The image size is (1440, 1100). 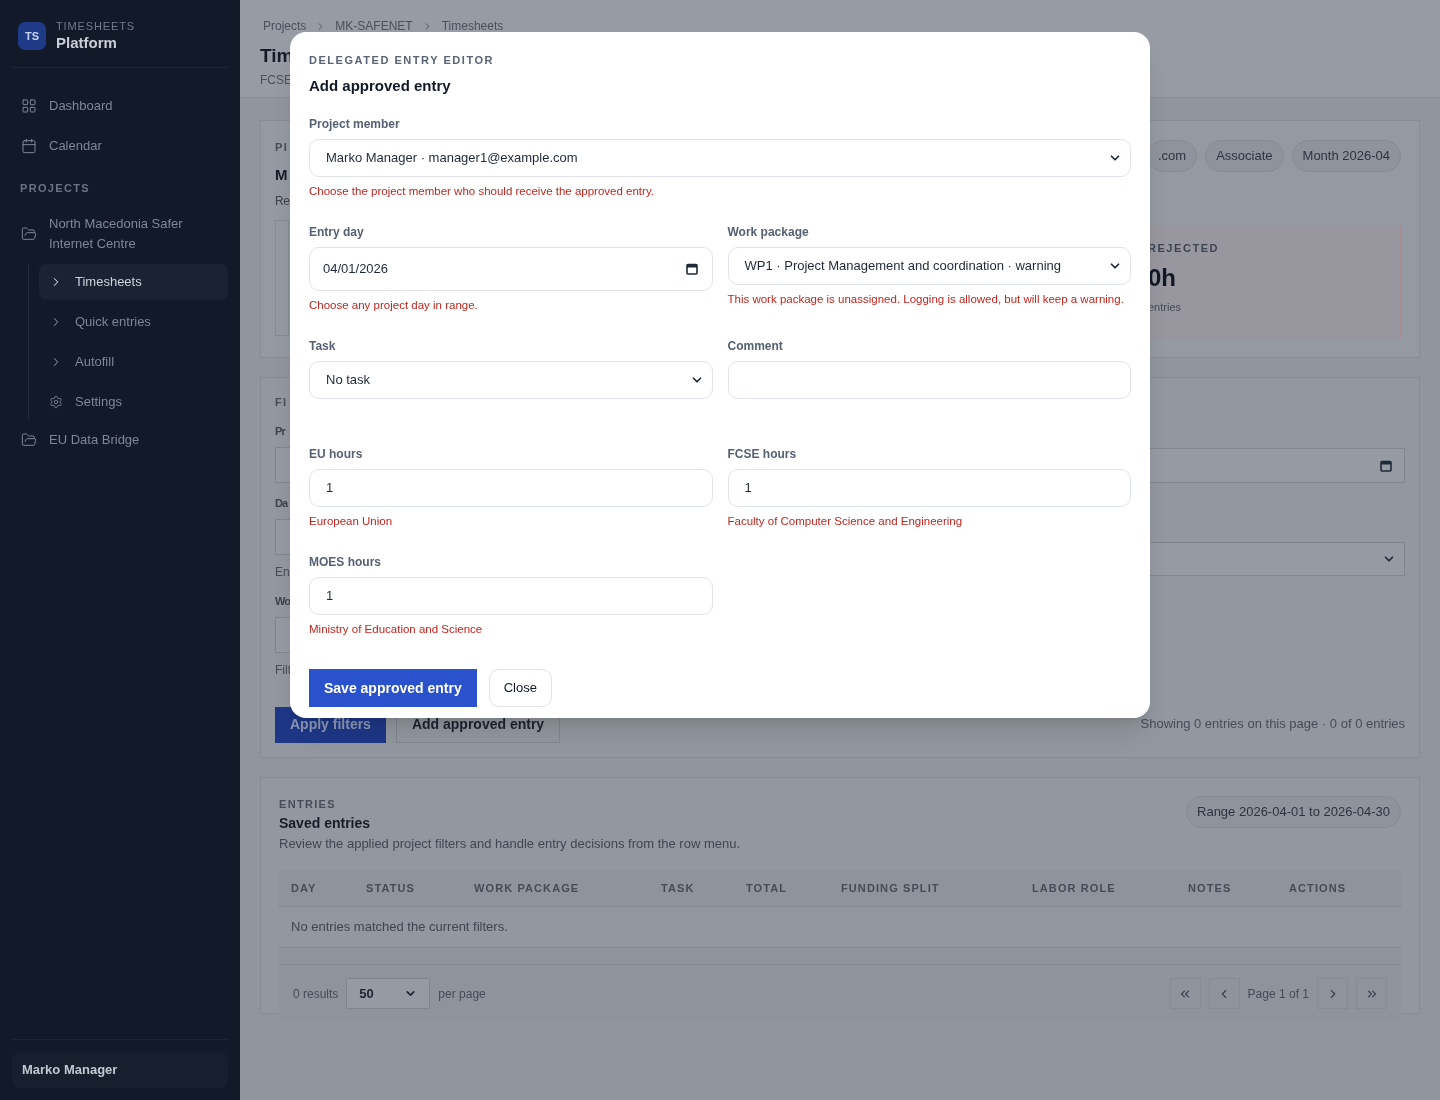 I want to click on column-header: FUNDING SPLIT, so click(x=891, y=889).